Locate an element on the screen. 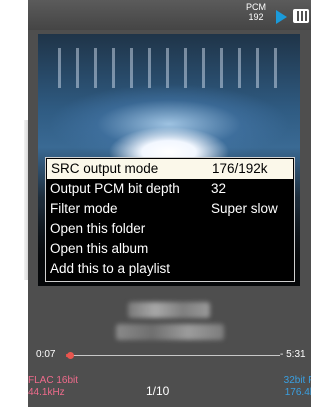 This screenshot has height=407, width=320. play-icon is located at coordinates (281, 17).